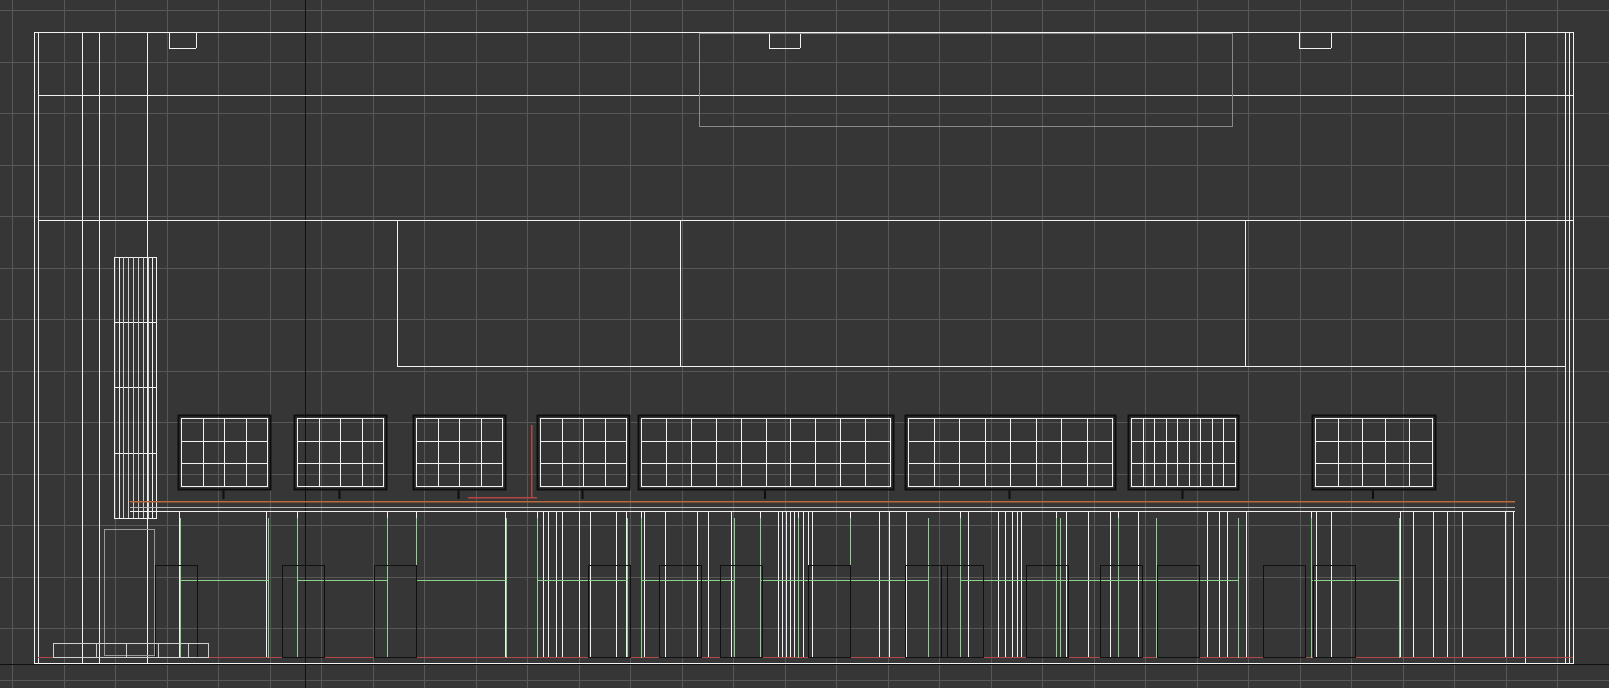 This screenshot has height=688, width=1609. I want to click on roof-recess, so click(966, 80).